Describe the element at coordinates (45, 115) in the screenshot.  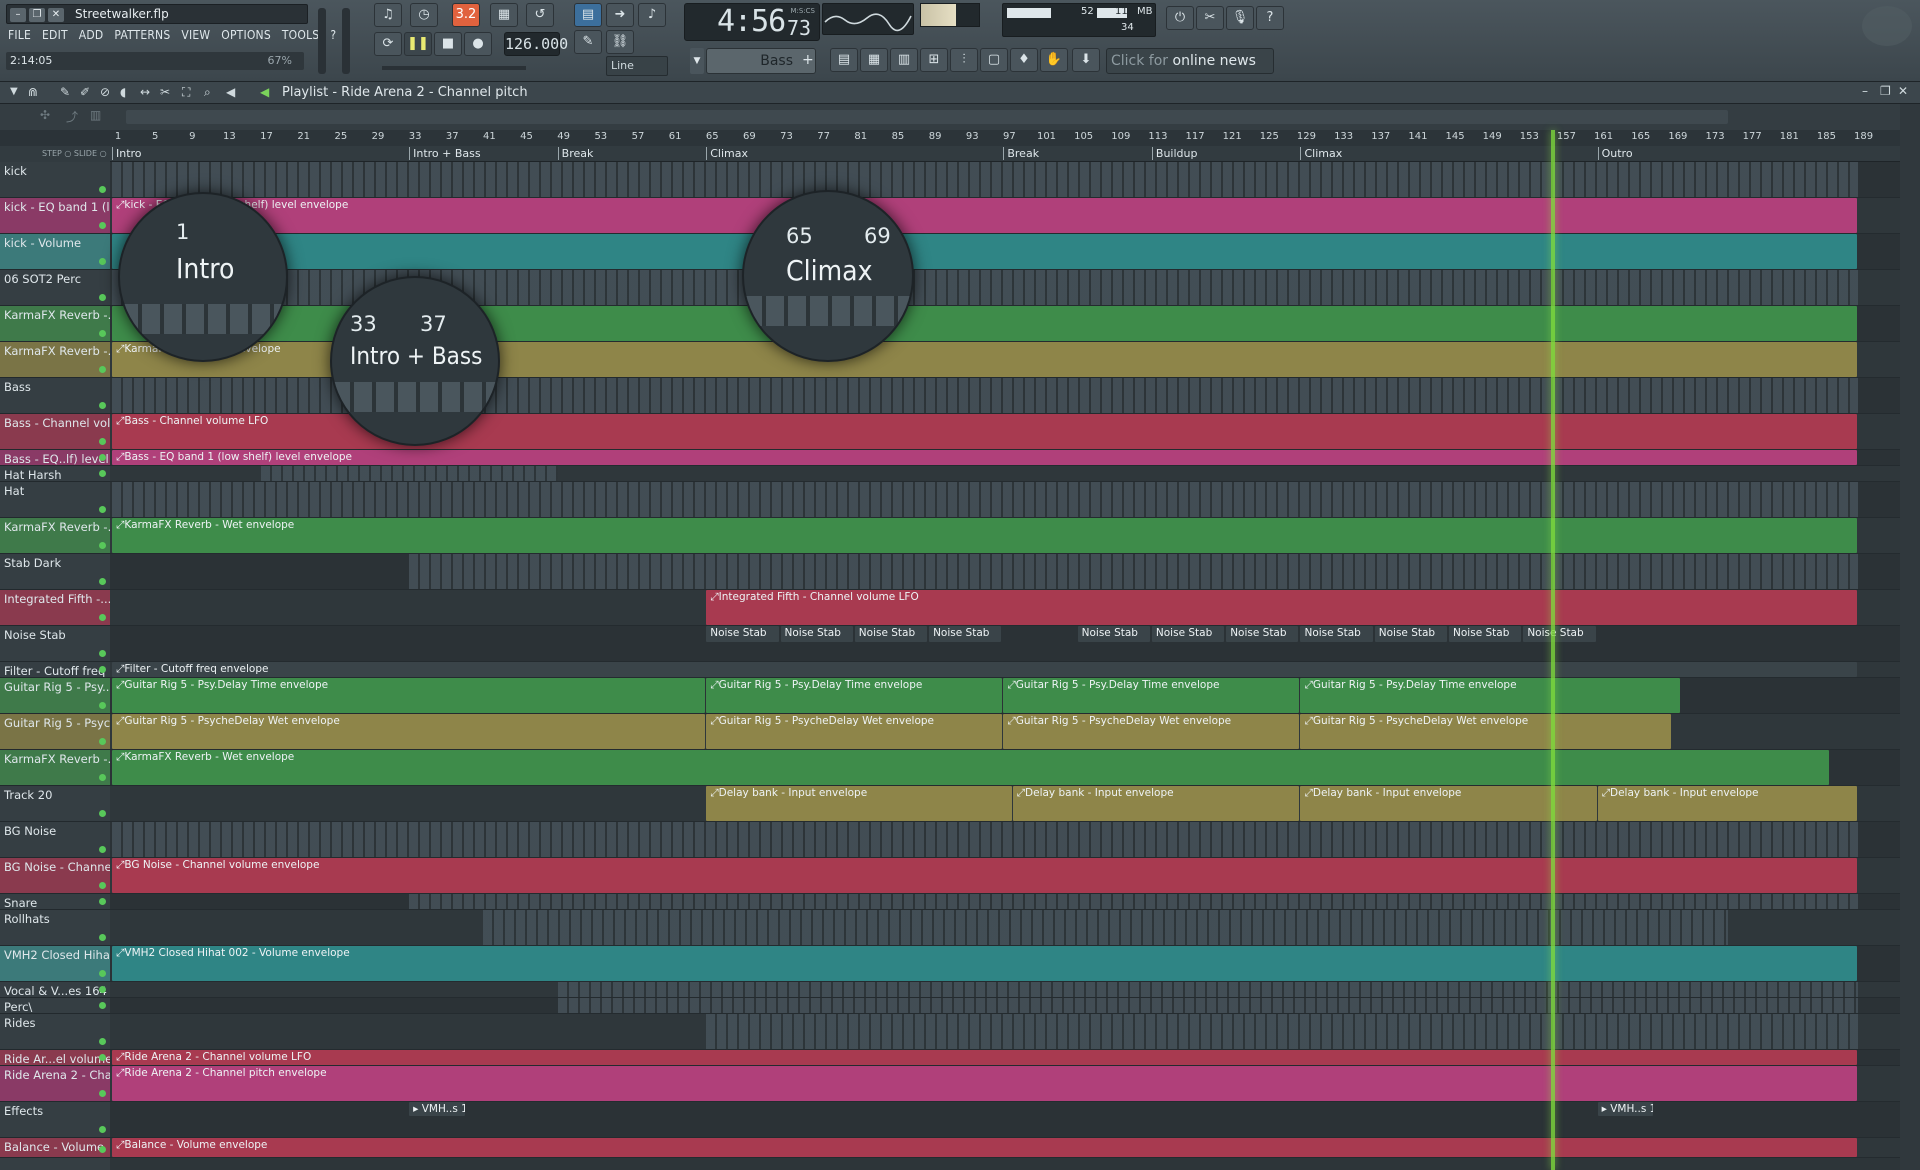
I see `arrange-icon: ✣` at that location.